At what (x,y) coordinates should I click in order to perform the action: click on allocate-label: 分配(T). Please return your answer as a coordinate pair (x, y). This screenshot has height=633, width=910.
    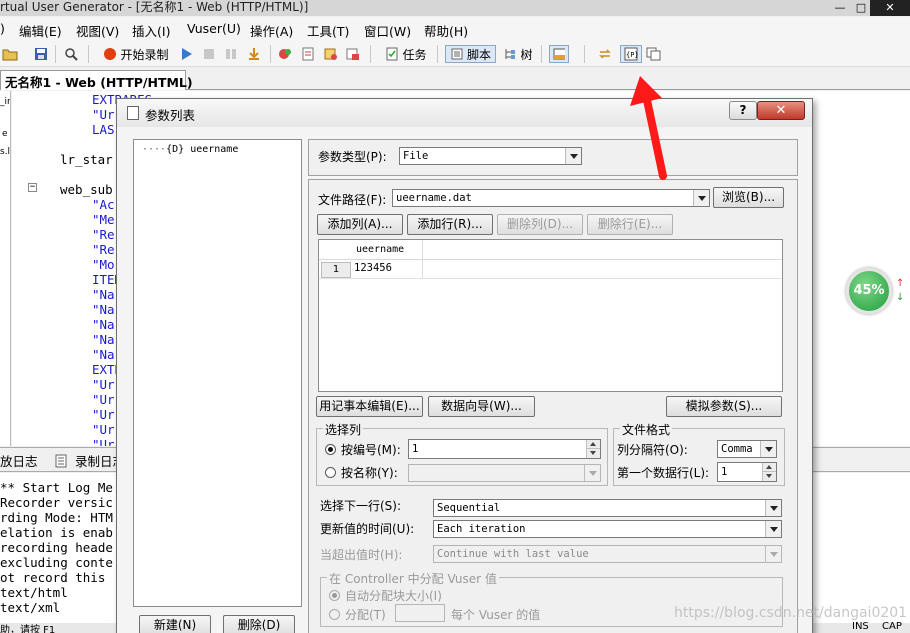
    Looking at the image, I should click on (365, 615).